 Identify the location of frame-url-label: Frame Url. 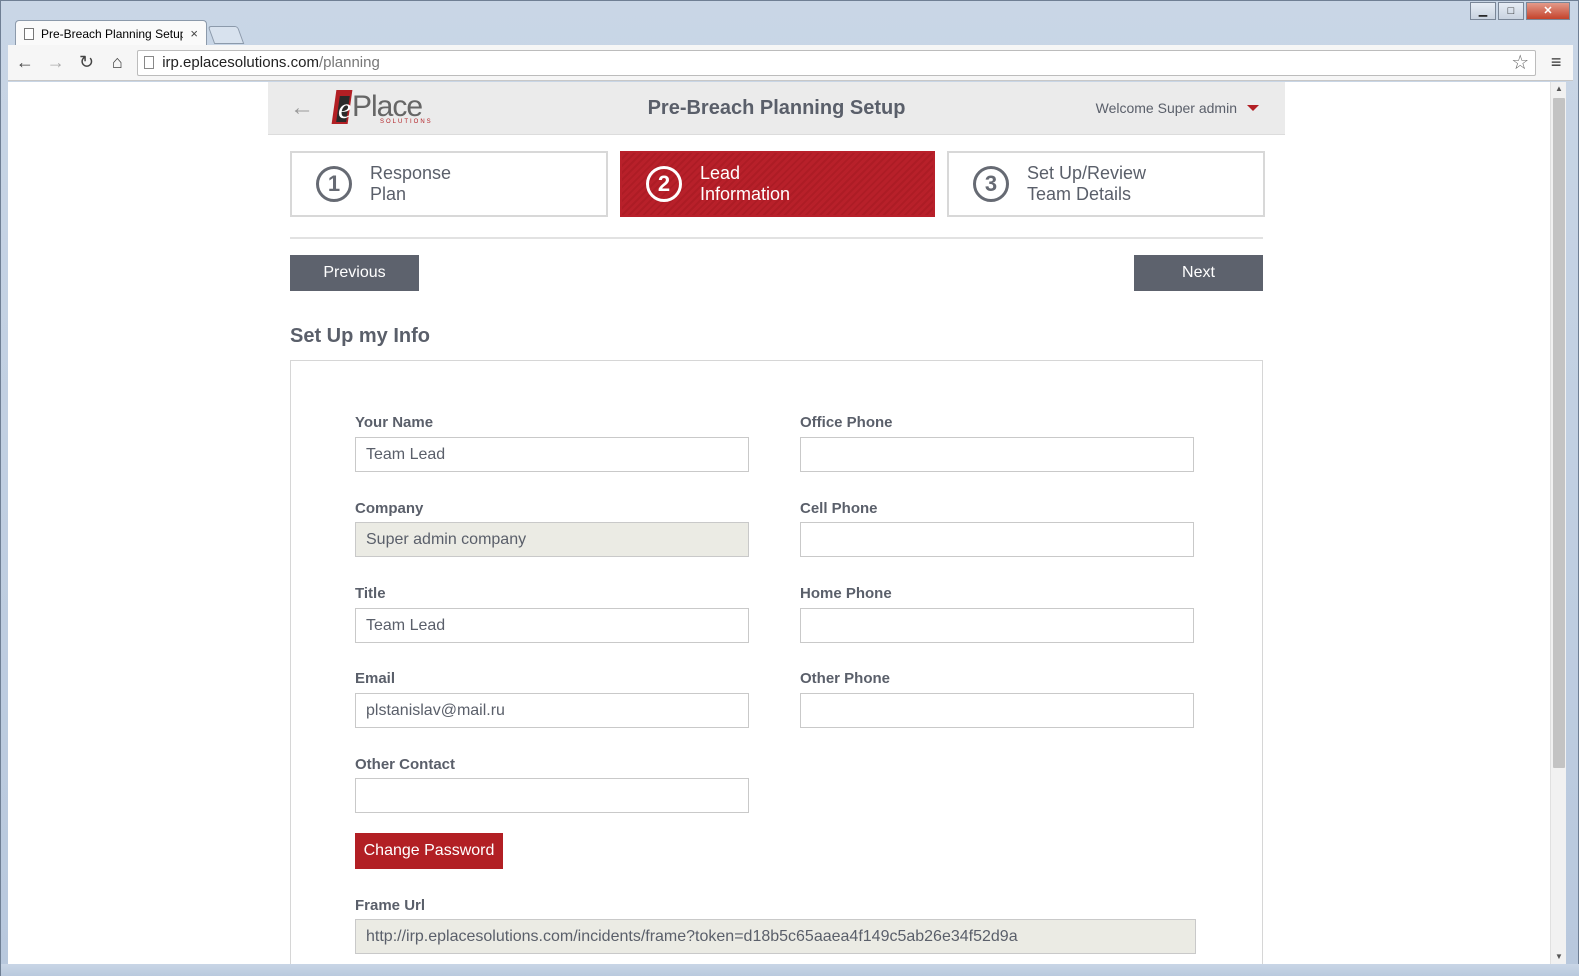
(390, 905).